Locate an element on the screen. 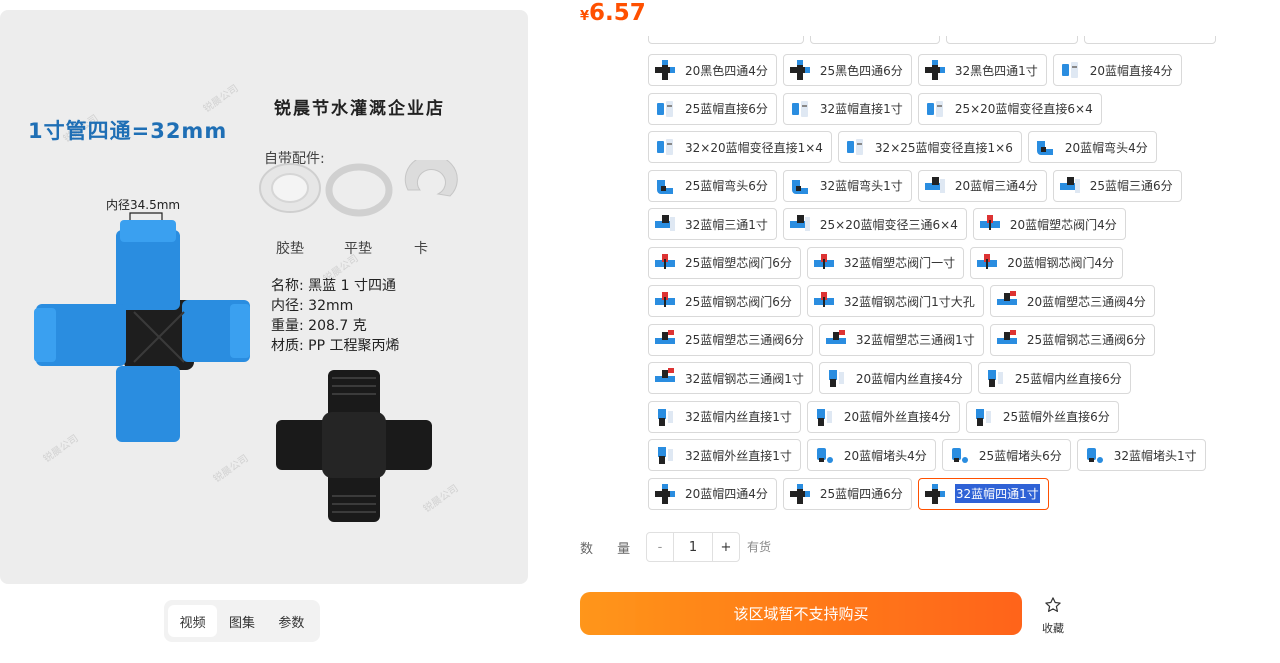 The width and height of the screenshot is (1280, 663). sku-option: 32蓝帽钢芯阀门1寸大孔 is located at coordinates (895, 301).